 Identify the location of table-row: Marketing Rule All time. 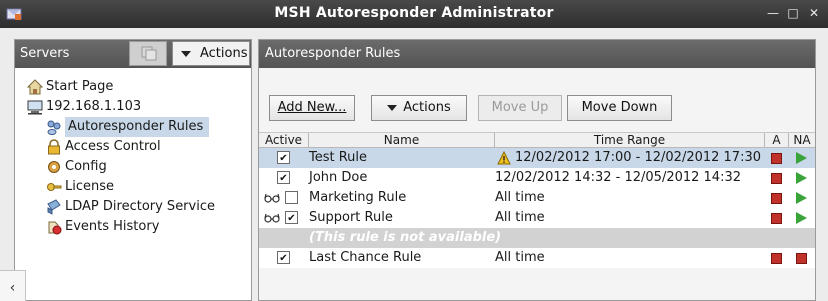
(537, 198).